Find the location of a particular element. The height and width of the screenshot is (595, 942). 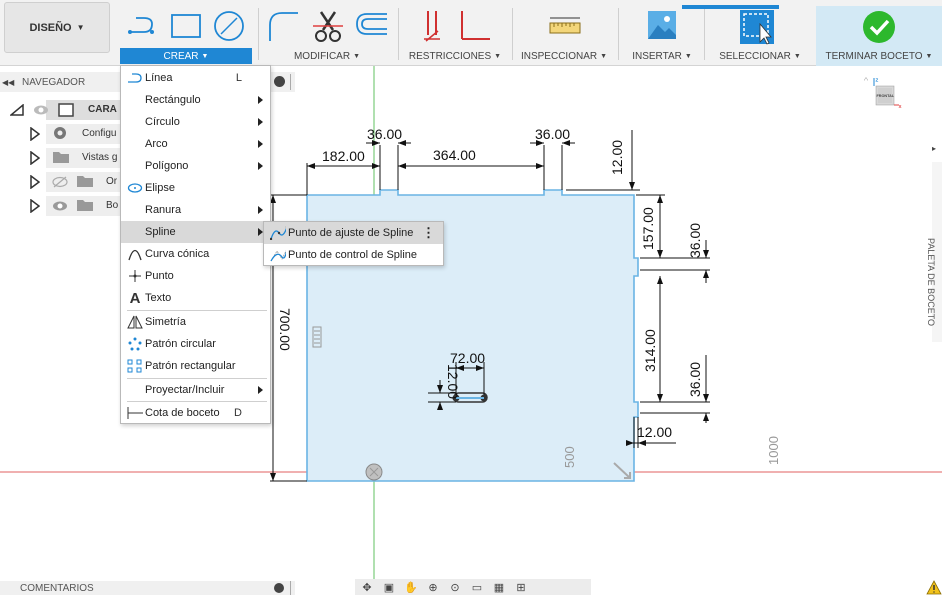

fillet-icon is located at coordinates (284, 26).